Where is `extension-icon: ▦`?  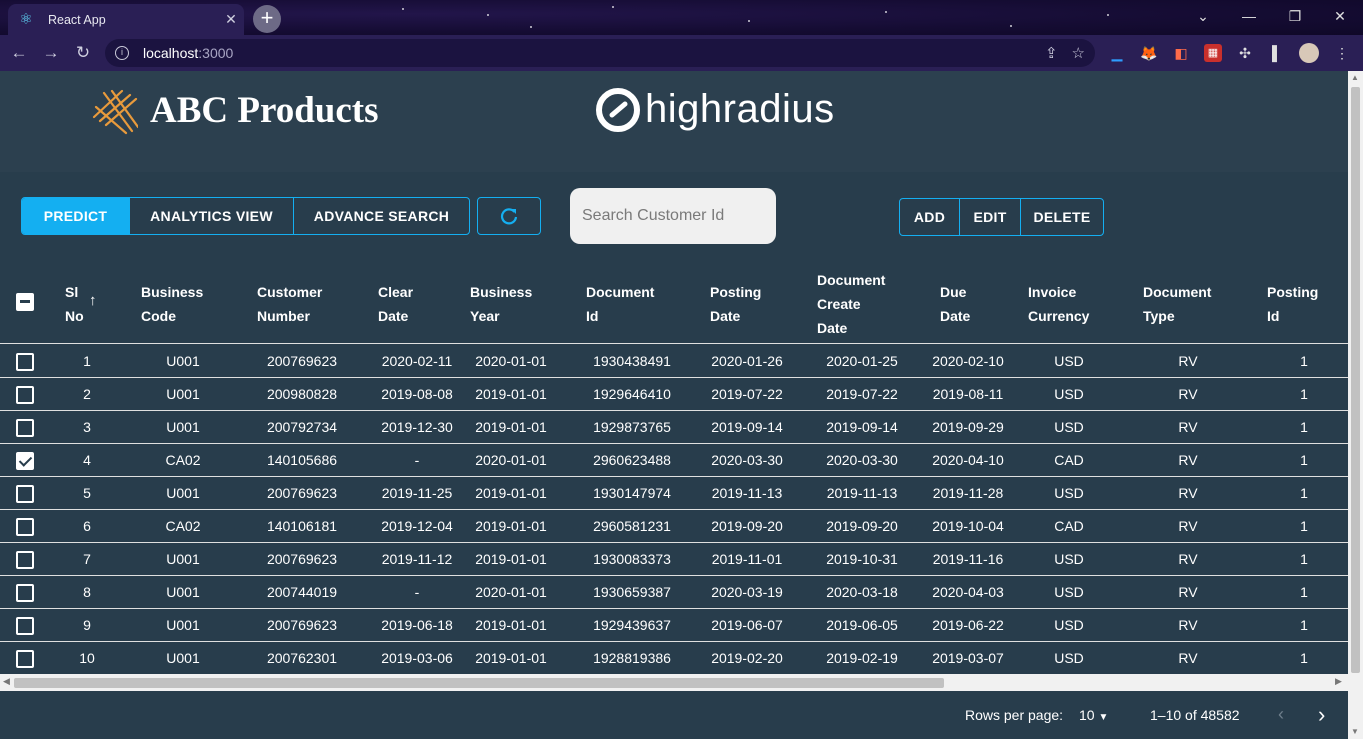
extension-icon: ▦ is located at coordinates (1213, 53).